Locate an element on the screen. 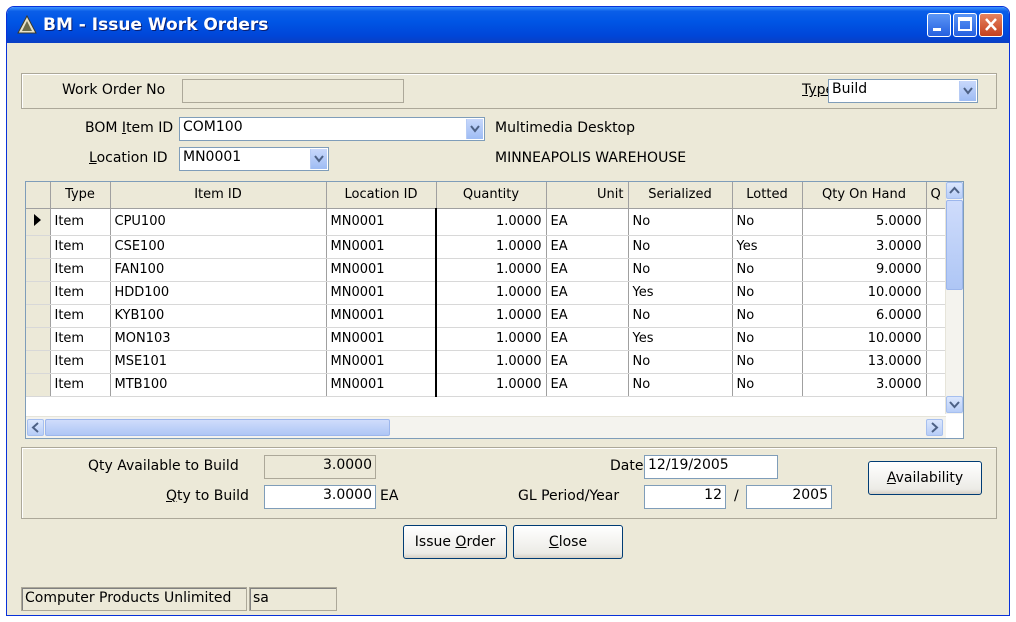 This screenshot has width=1016, height=622. grid-cell-serialized: Yes is located at coordinates (680, 293).